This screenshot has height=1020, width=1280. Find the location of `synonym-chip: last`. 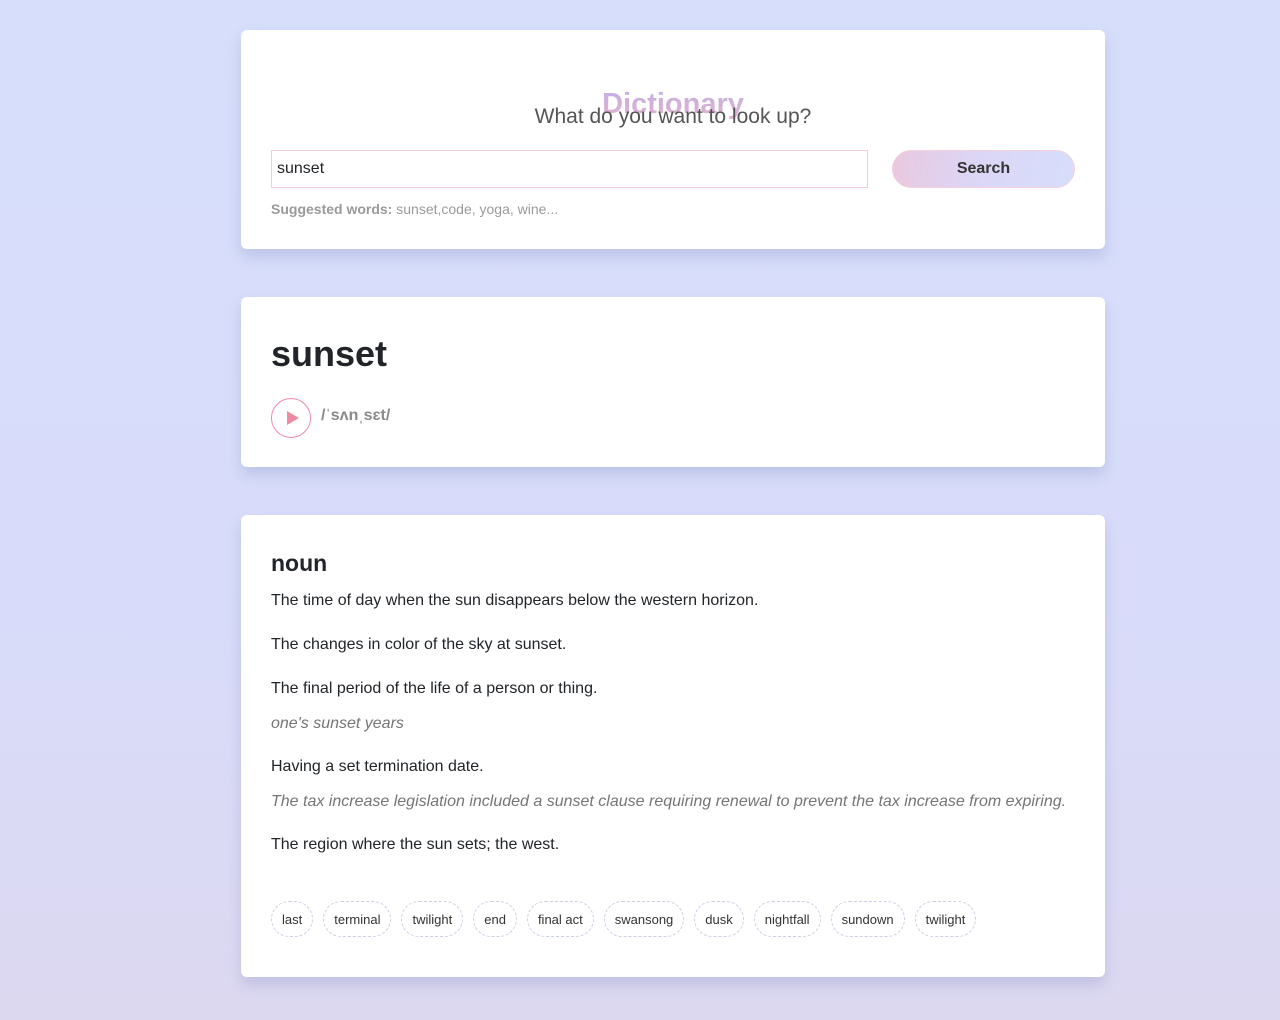

synonym-chip: last is located at coordinates (292, 919).